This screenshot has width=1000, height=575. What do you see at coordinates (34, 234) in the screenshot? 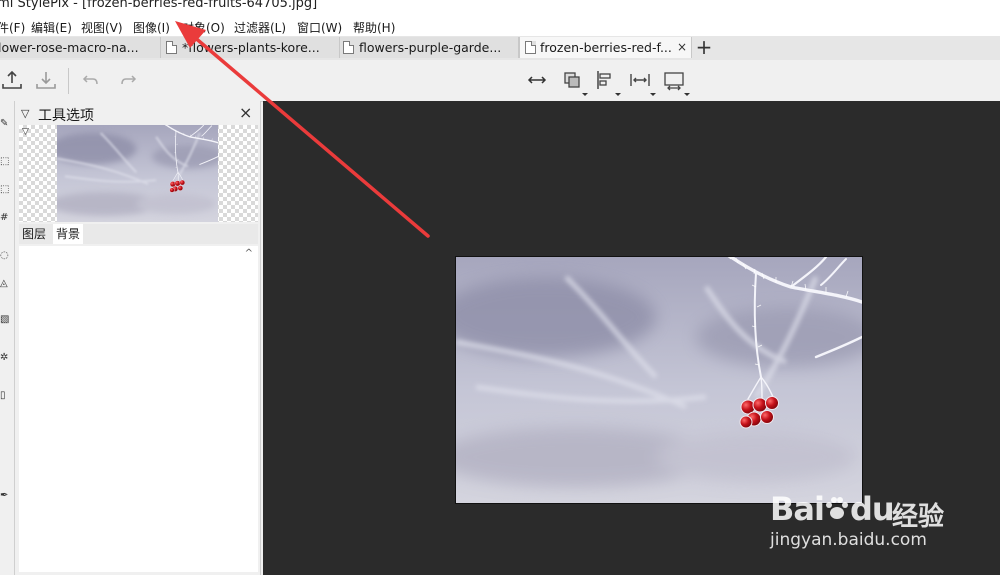
I see `tab-layers: 图层` at bounding box center [34, 234].